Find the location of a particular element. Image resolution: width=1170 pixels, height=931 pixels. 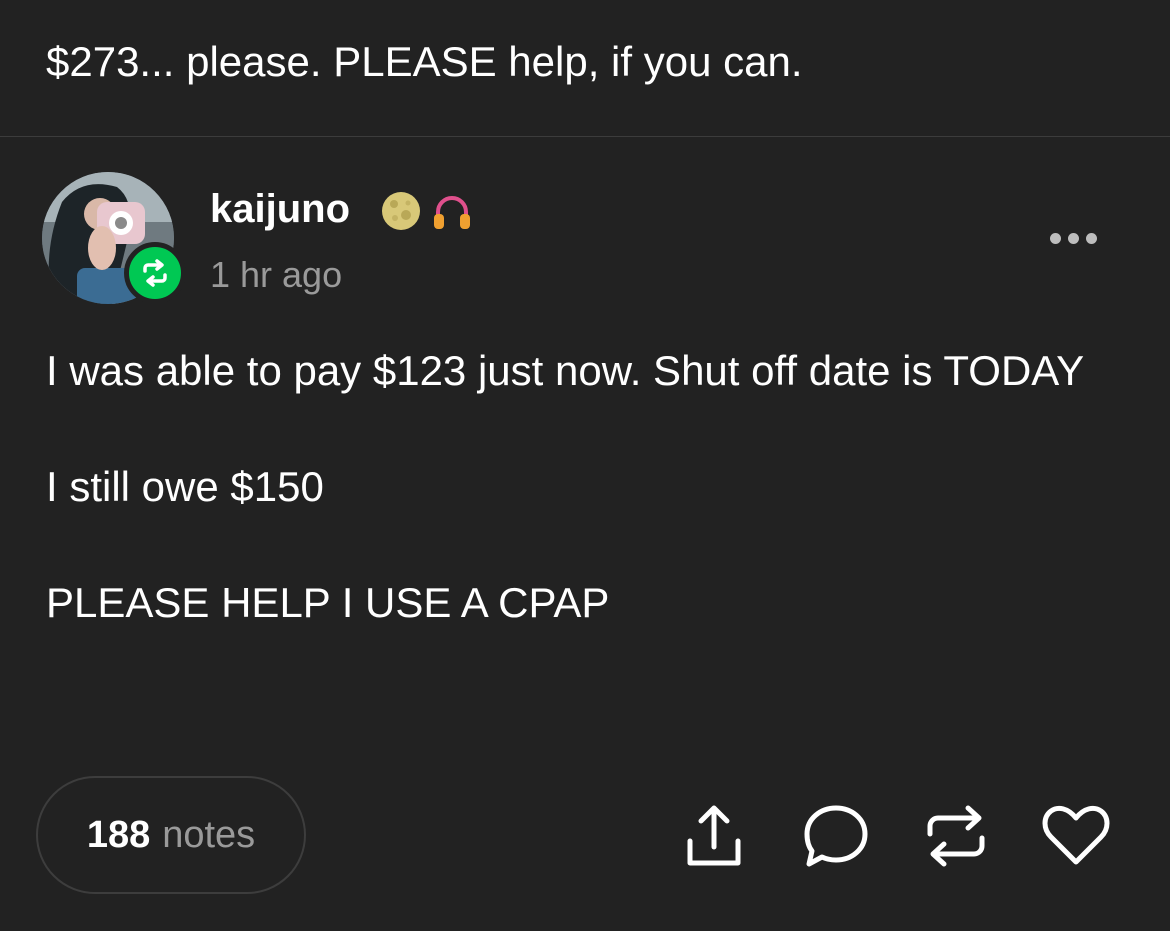

user-badges is located at coordinates (427, 213).